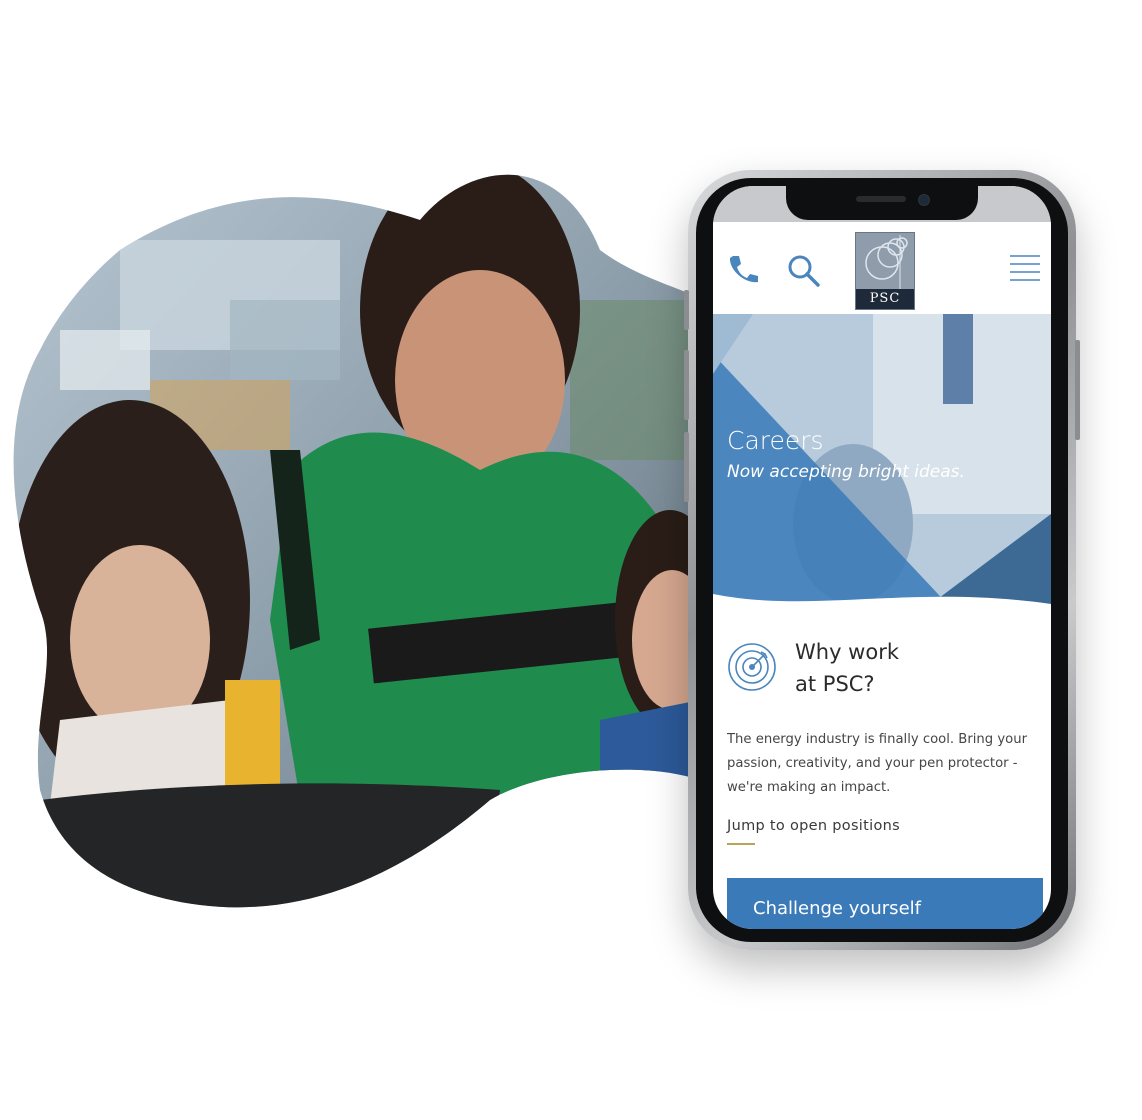 Image resolution: width=1142 pixels, height=1120 pixels. I want to click on search-icon, so click(803, 270).